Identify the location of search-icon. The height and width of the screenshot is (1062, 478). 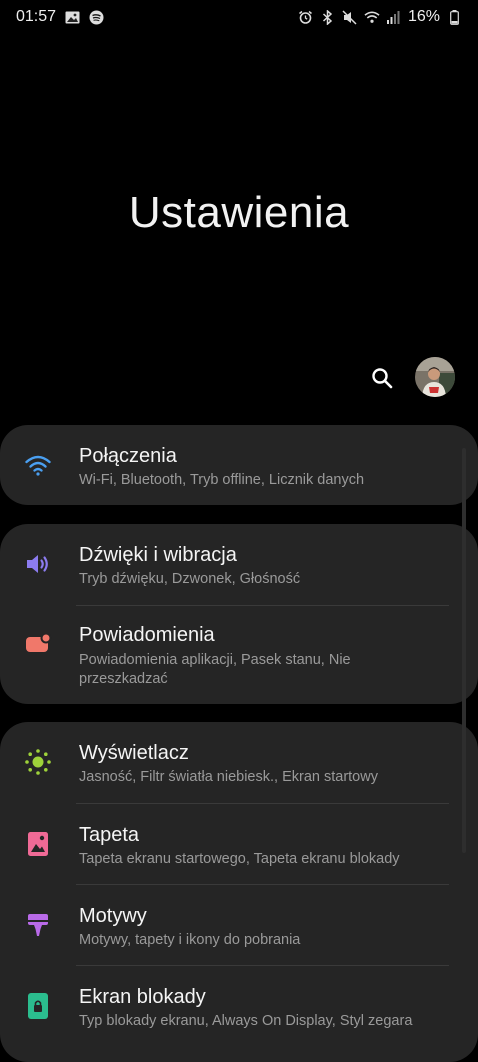
(382, 378).